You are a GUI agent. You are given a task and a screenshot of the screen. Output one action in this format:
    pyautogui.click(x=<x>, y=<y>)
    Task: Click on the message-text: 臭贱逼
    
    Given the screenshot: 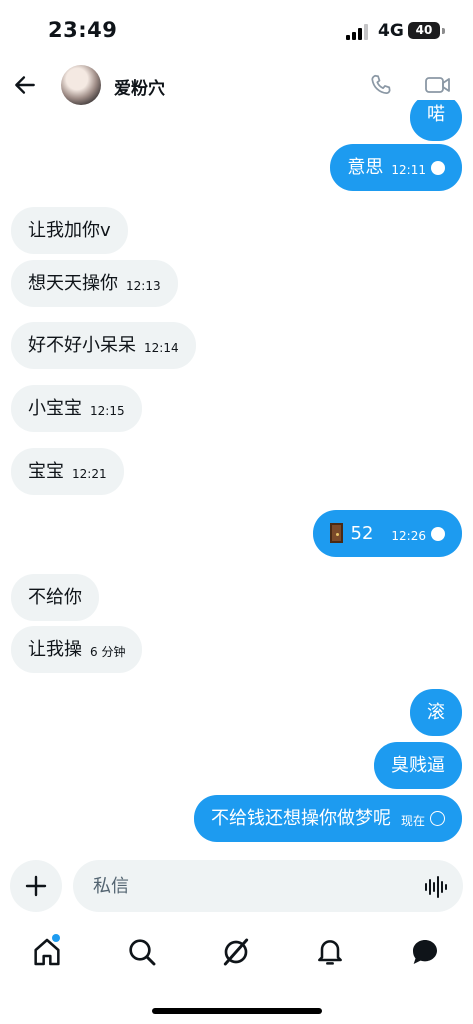 What is the action you would take?
    pyautogui.click(x=418, y=765)
    